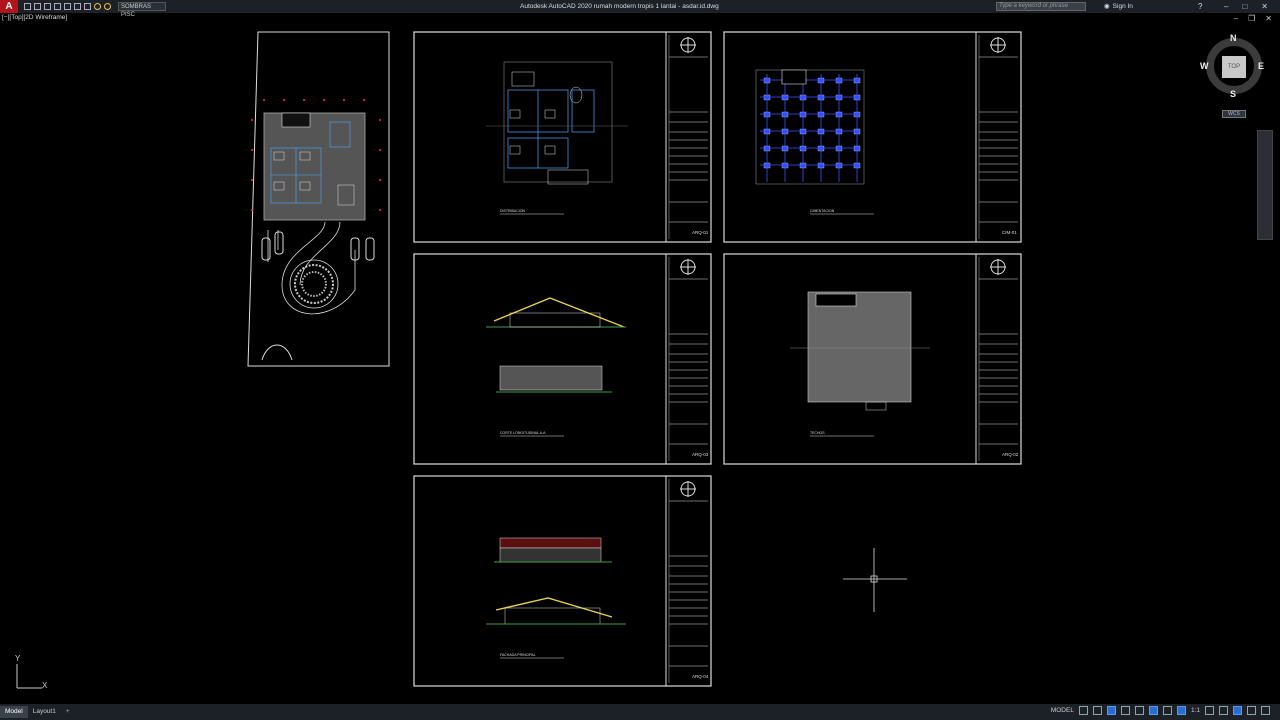  Describe the element at coordinates (1153, 710) in the screenshot. I see `selection-cycling-icon` at that location.